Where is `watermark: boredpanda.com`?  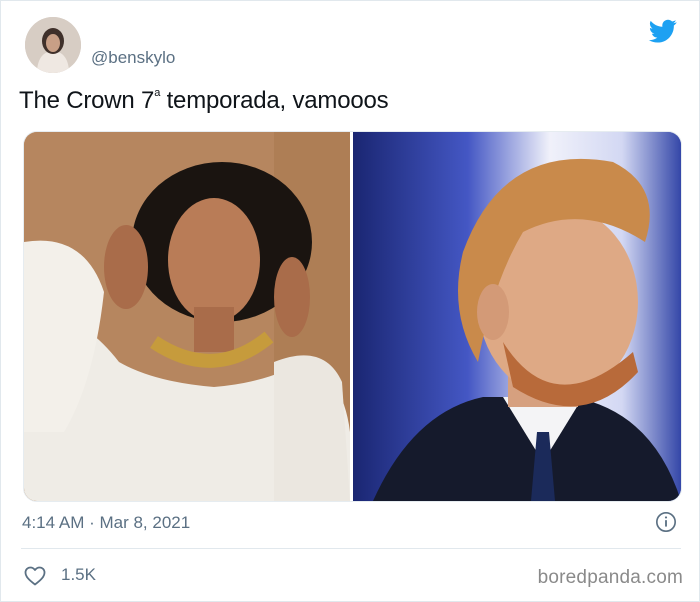
watermark: boredpanda.com is located at coordinates (610, 577).